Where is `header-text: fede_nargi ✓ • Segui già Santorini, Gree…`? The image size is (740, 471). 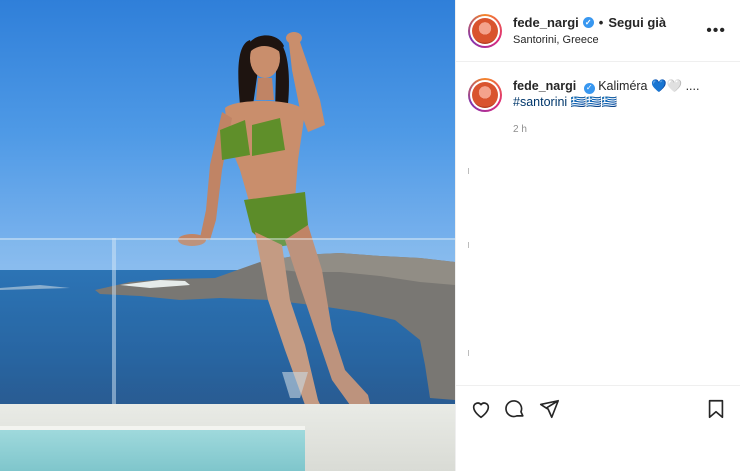
header-text: fede_nargi ✓ • Segui già Santorini, Gree… is located at coordinates (609, 30).